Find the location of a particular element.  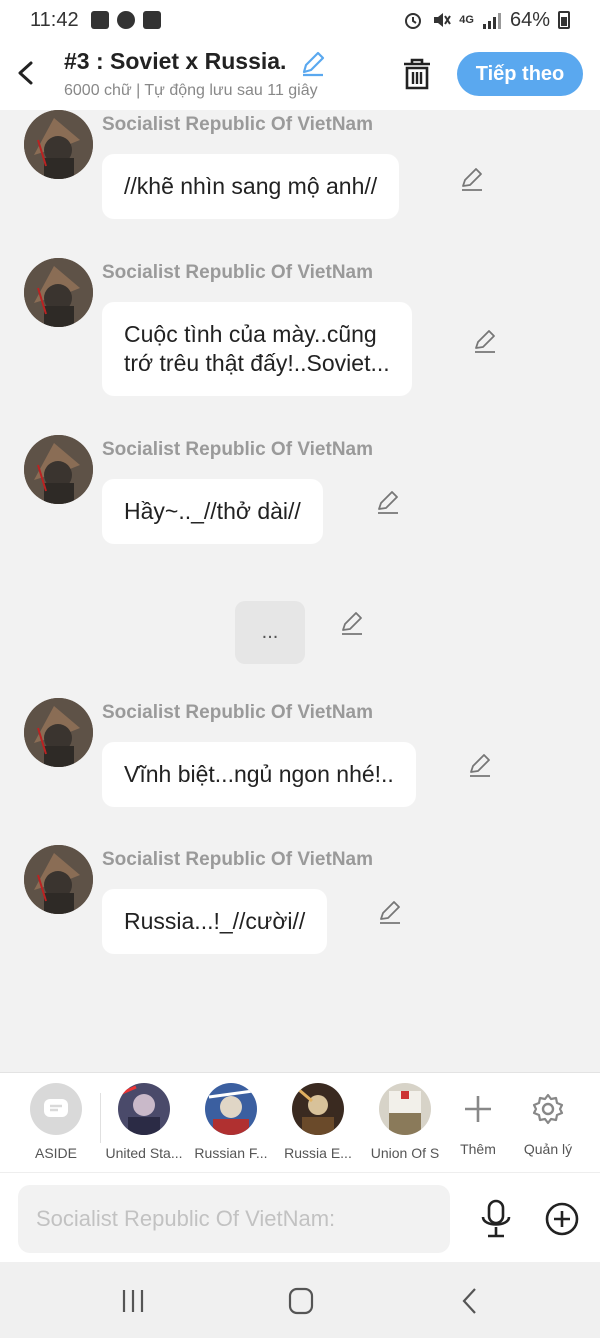

plus-icon is located at coordinates (478, 1109).